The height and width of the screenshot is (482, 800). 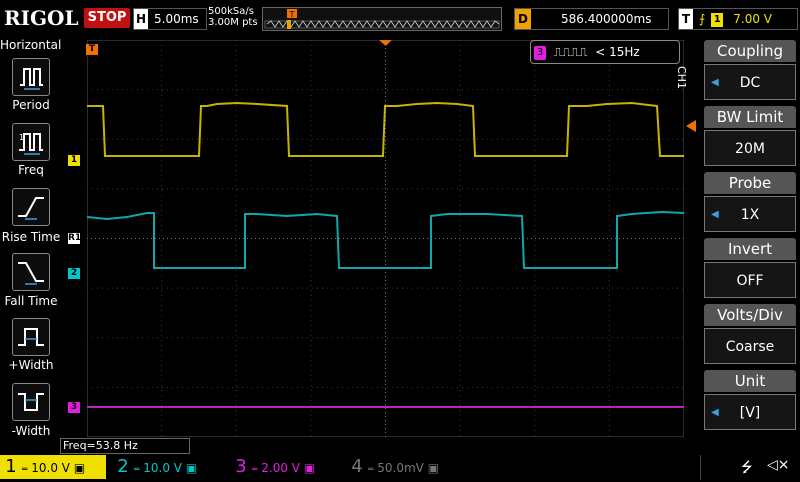 I want to click on usb-icon: ⭍, so click(x=747, y=468).